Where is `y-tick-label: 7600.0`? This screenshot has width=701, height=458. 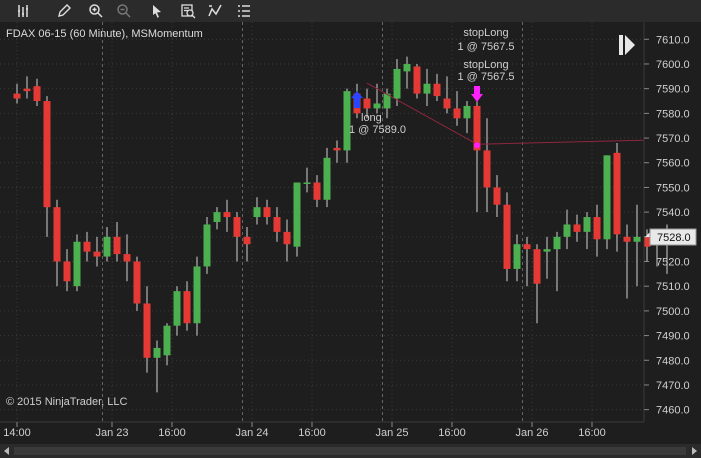 y-tick-label: 7600.0 is located at coordinates (673, 65).